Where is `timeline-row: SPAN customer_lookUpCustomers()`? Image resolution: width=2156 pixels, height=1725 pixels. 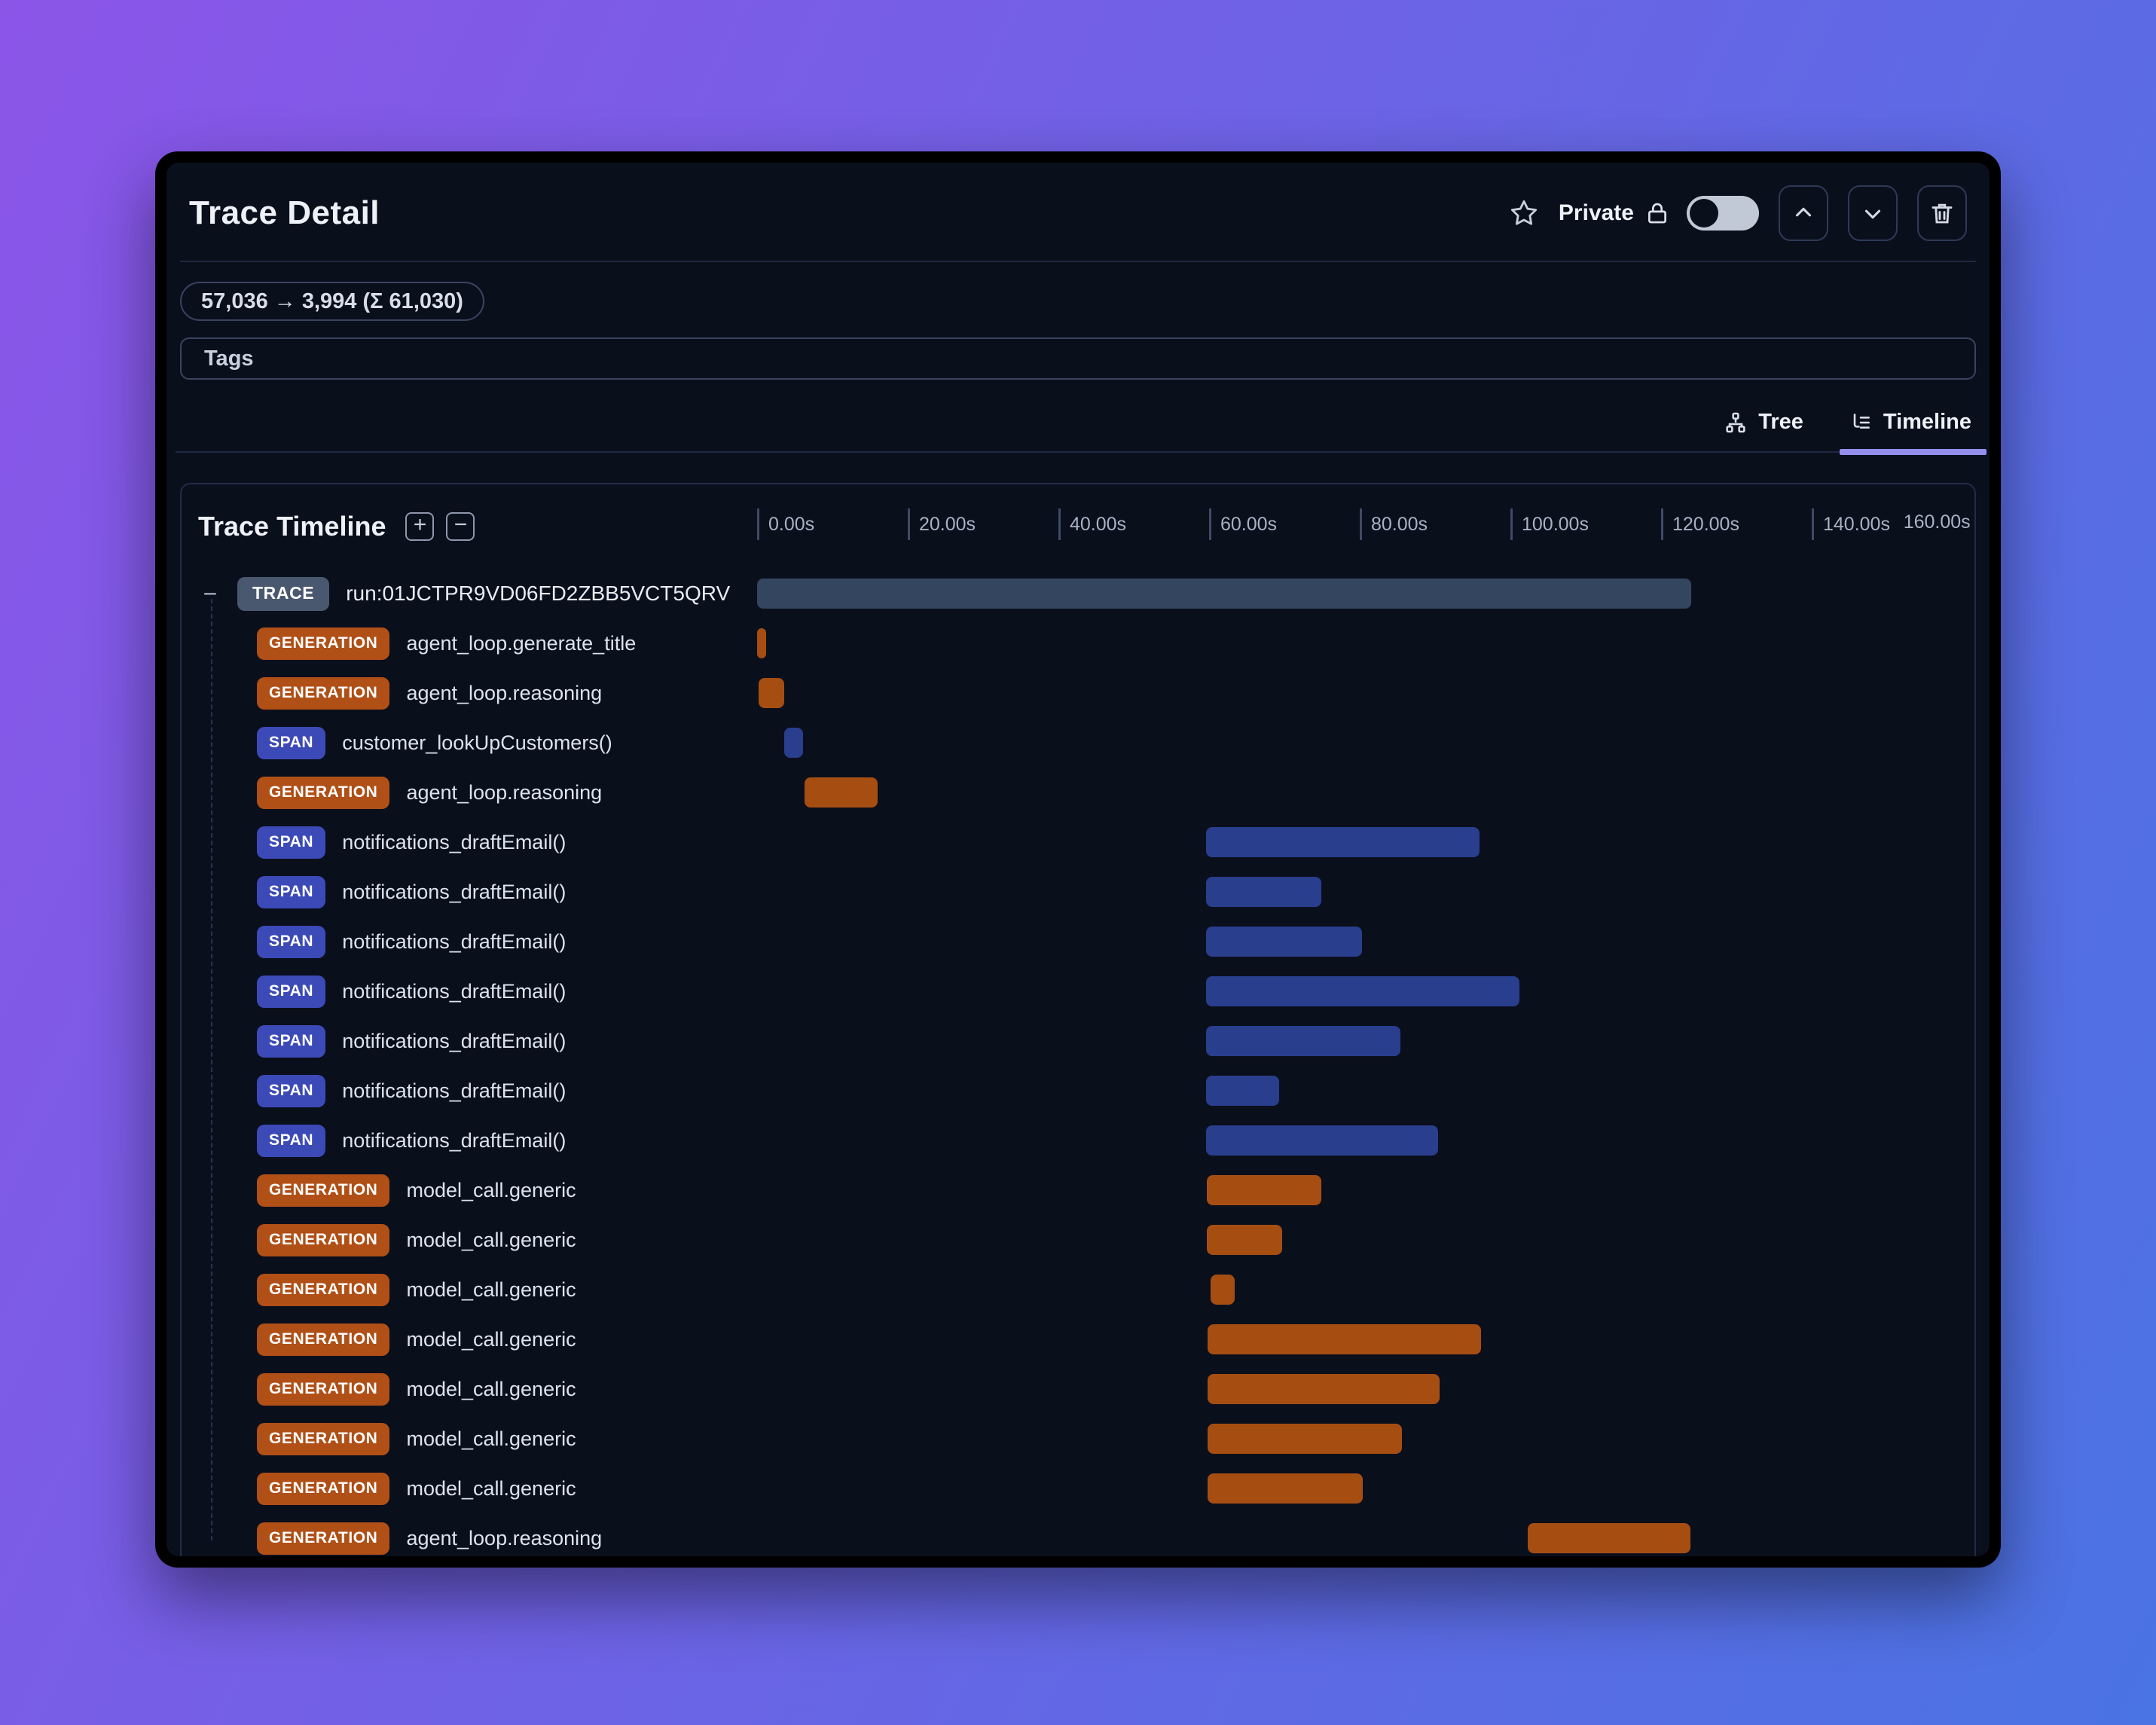
timeline-row: SPAN customer_lookUpCustomers() is located at coordinates (1078, 743).